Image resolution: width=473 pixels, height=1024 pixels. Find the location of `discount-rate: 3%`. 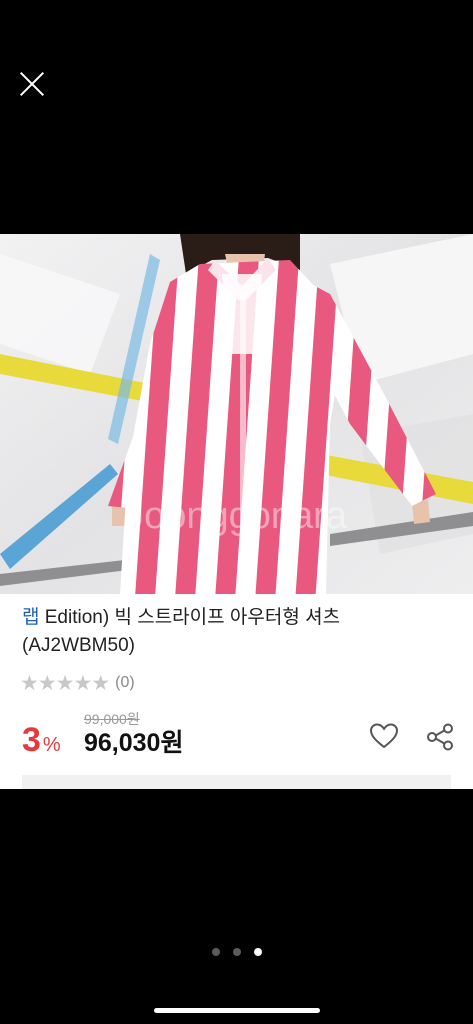

discount-rate: 3% is located at coordinates (41, 742).